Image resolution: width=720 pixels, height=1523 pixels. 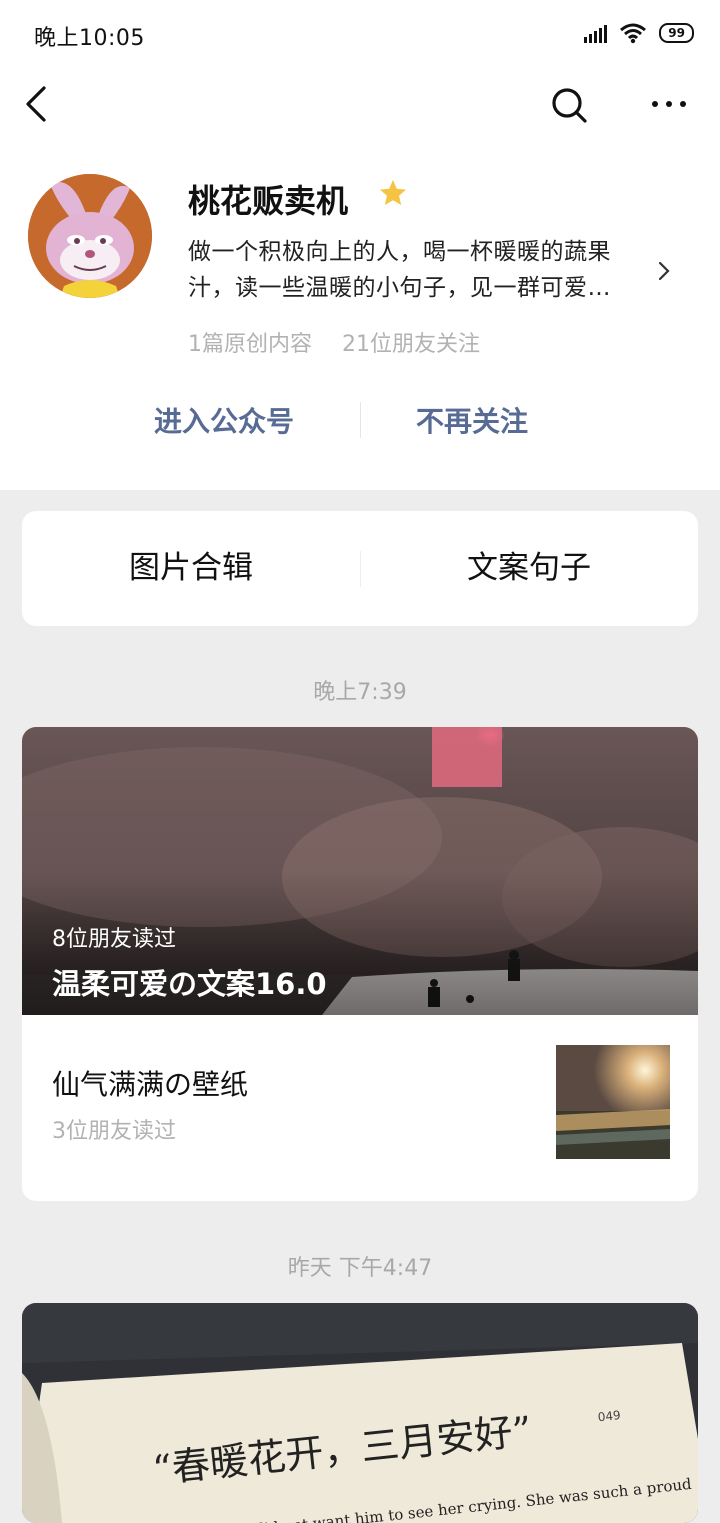 I want to click on wallpaper-thumbnail-image, so click(x=613, y=1102).